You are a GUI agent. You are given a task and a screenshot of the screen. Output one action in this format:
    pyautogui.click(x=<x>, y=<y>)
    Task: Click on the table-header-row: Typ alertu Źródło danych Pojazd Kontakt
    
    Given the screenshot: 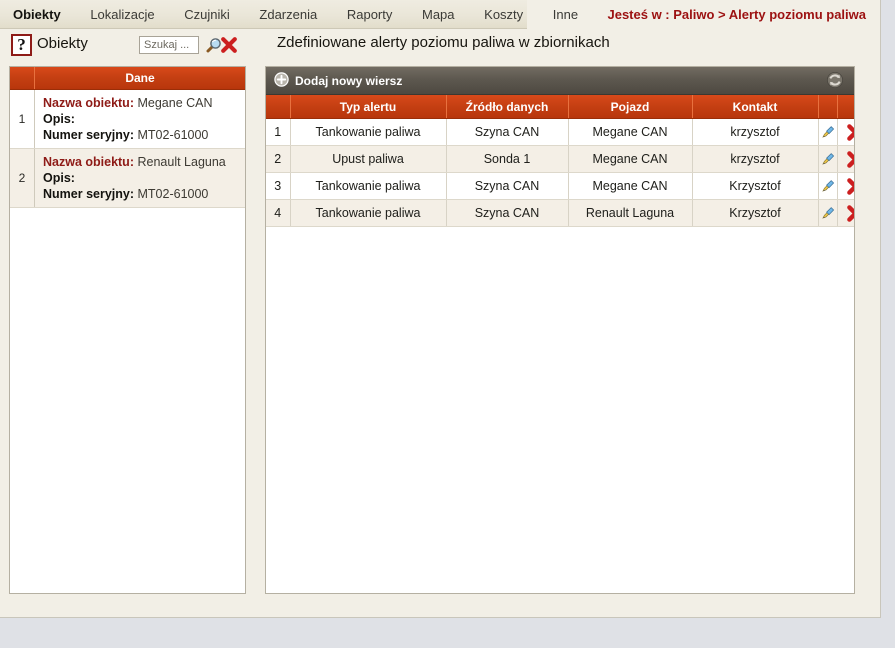 What is the action you would take?
    pyautogui.click(x=560, y=107)
    